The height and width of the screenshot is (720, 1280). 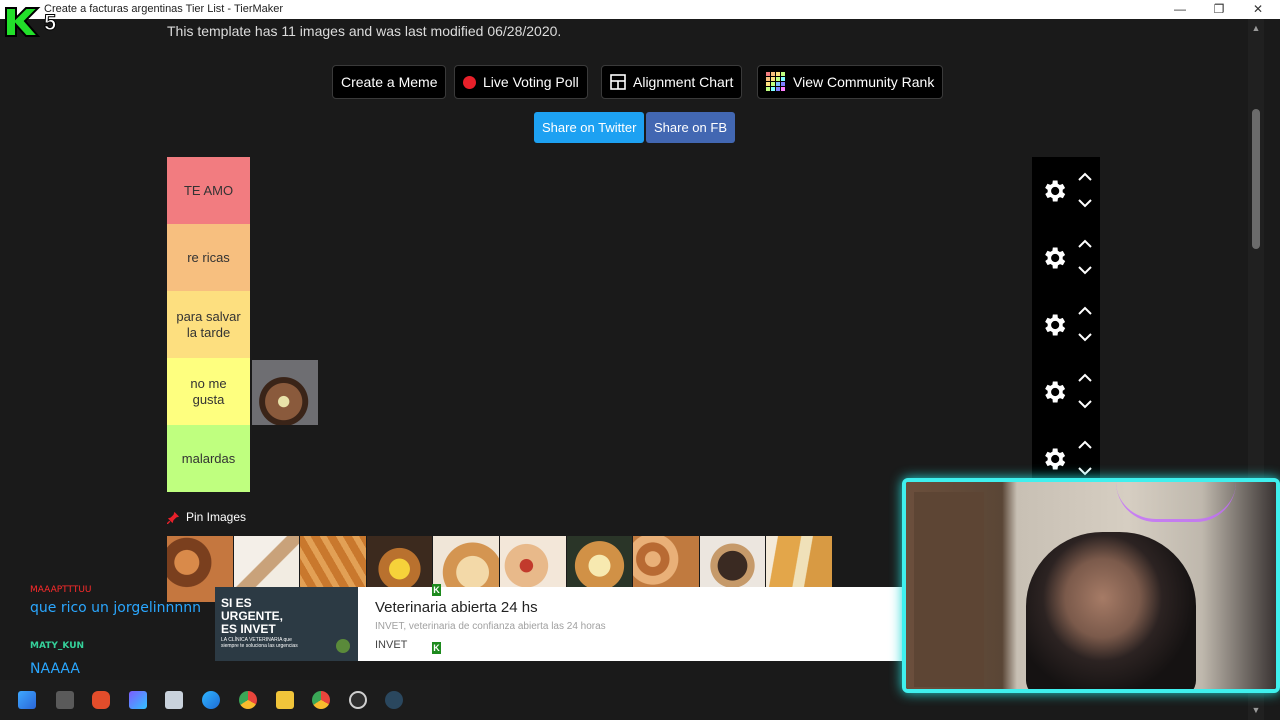 I want to click on tier-label: para salvar la tarde, so click(x=208, y=324).